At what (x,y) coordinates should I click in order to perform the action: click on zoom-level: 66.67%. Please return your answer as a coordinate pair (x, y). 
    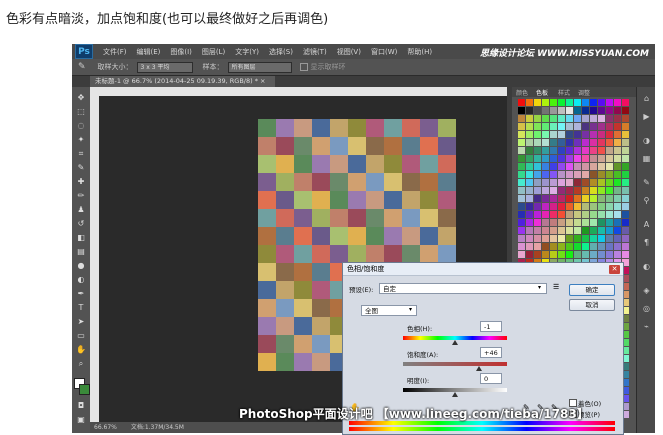
    Looking at the image, I should click on (105, 427).